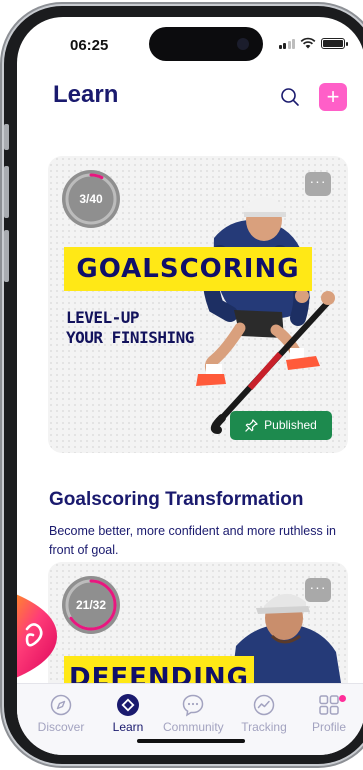 This screenshot has width=363, height=770. I want to click on nav-item-discover: Discover, so click(61, 713).